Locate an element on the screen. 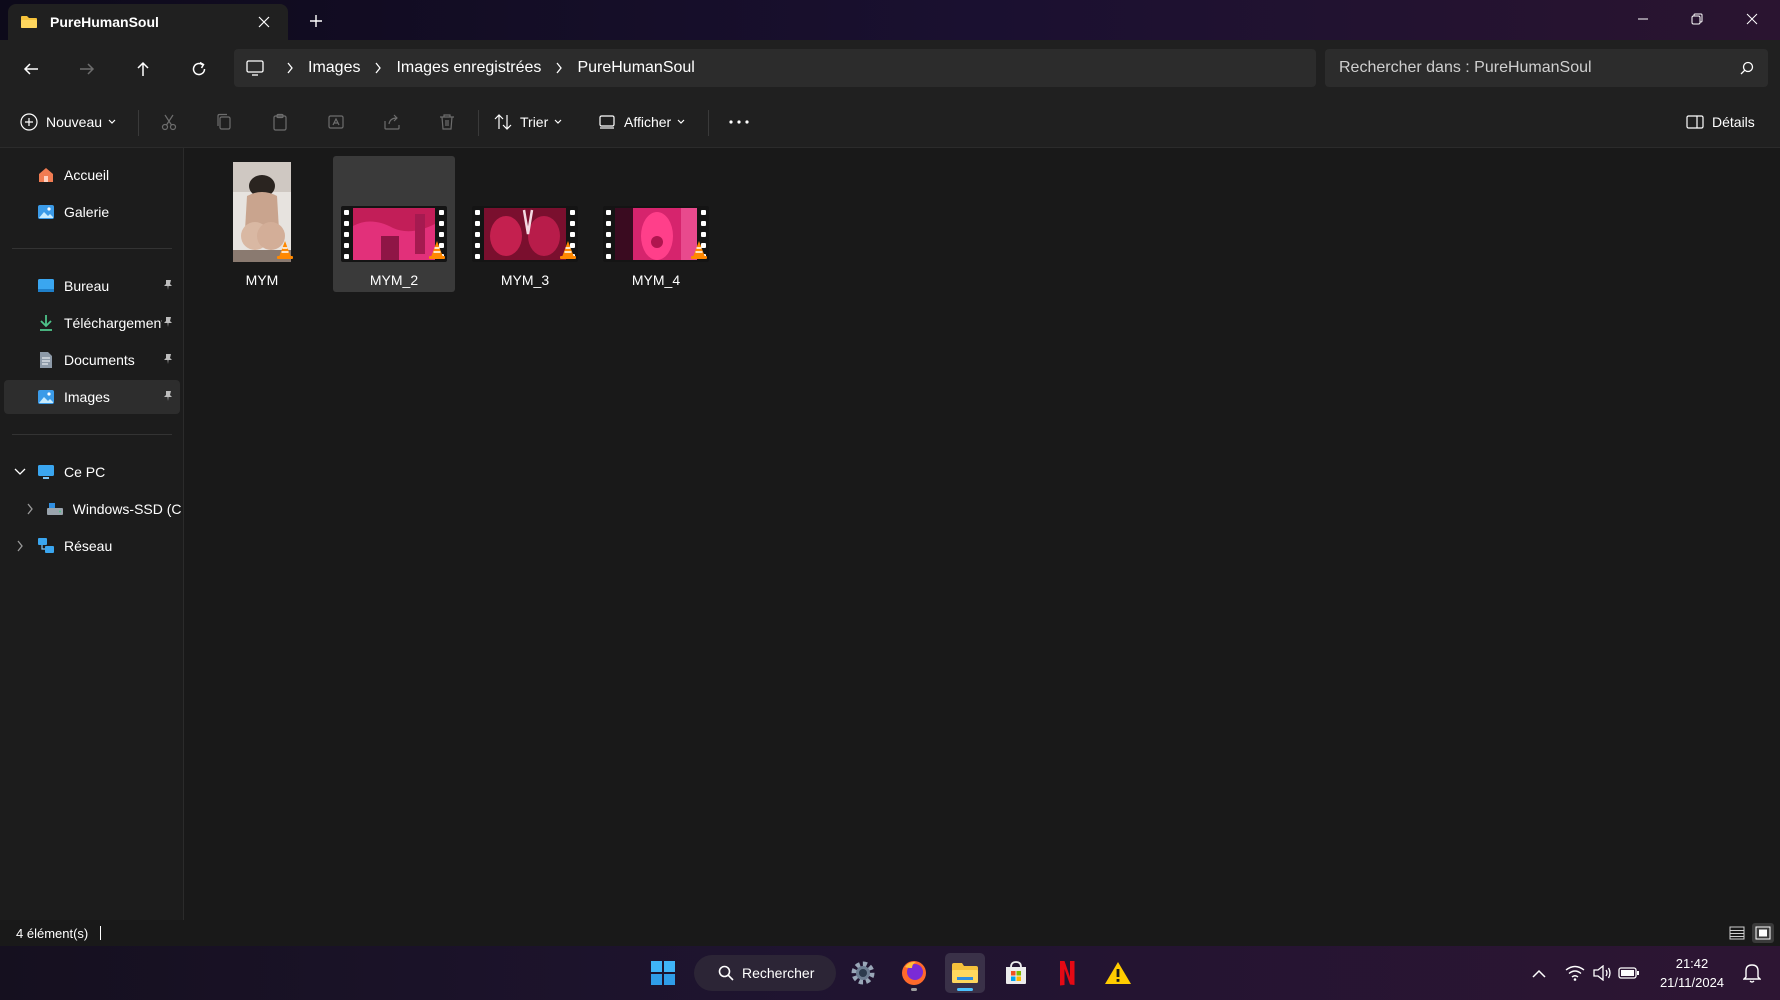 The image size is (1780, 1000). share-icon is located at coordinates (392, 122).